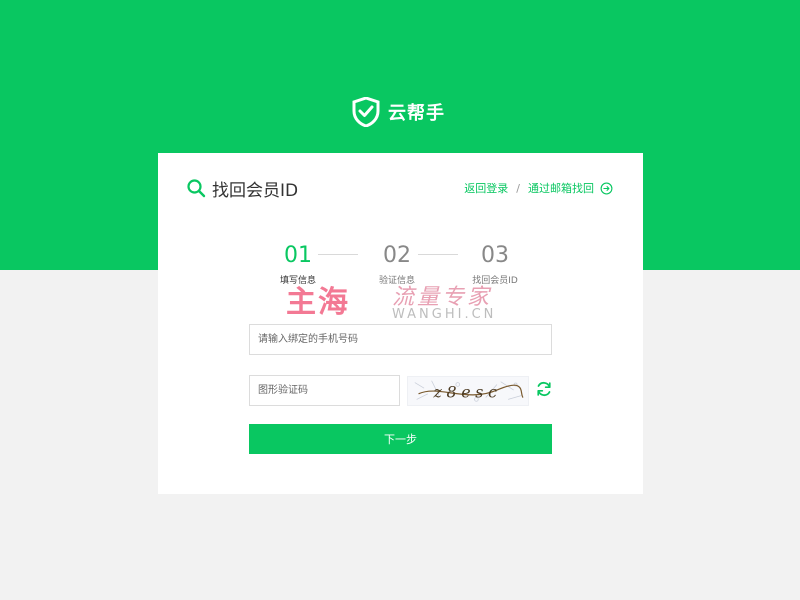  Describe the element at coordinates (397, 255) in the screenshot. I see `step-number: 02` at that location.